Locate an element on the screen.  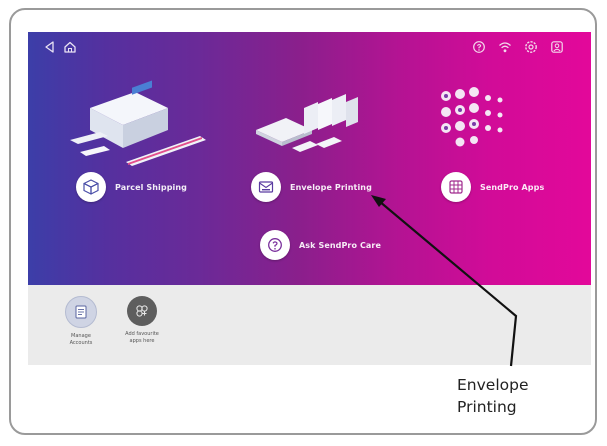
favorites-icon is located at coordinates (142, 311).